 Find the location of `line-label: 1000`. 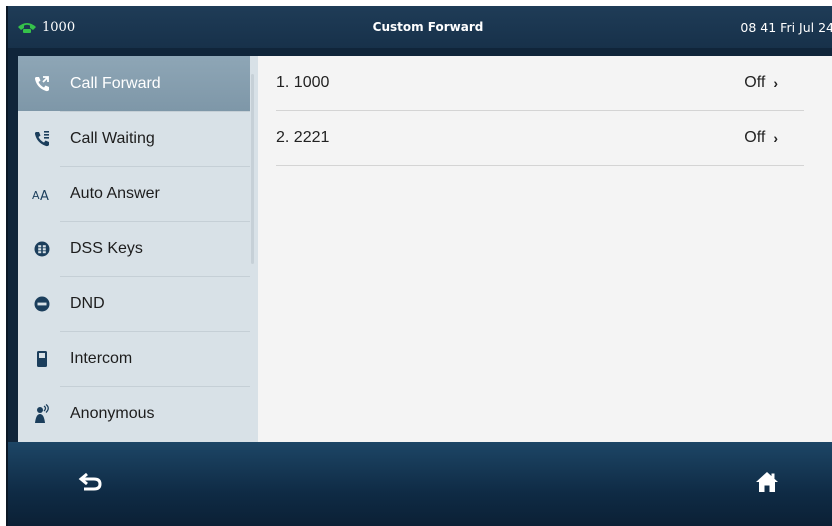

line-label: 1000 is located at coordinates (59, 27).